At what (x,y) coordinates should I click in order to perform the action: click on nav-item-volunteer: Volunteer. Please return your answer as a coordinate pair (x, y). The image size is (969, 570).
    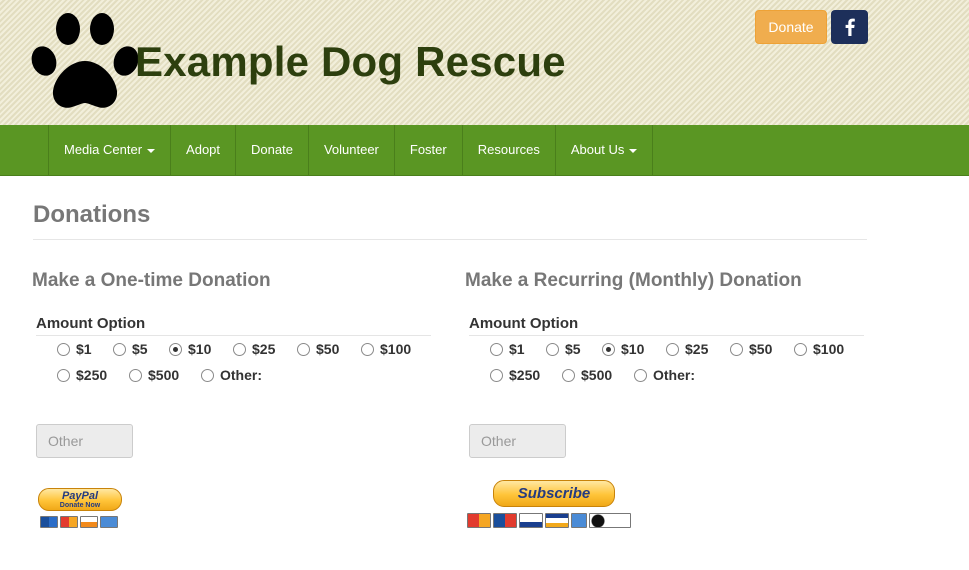
    Looking at the image, I should click on (352, 150).